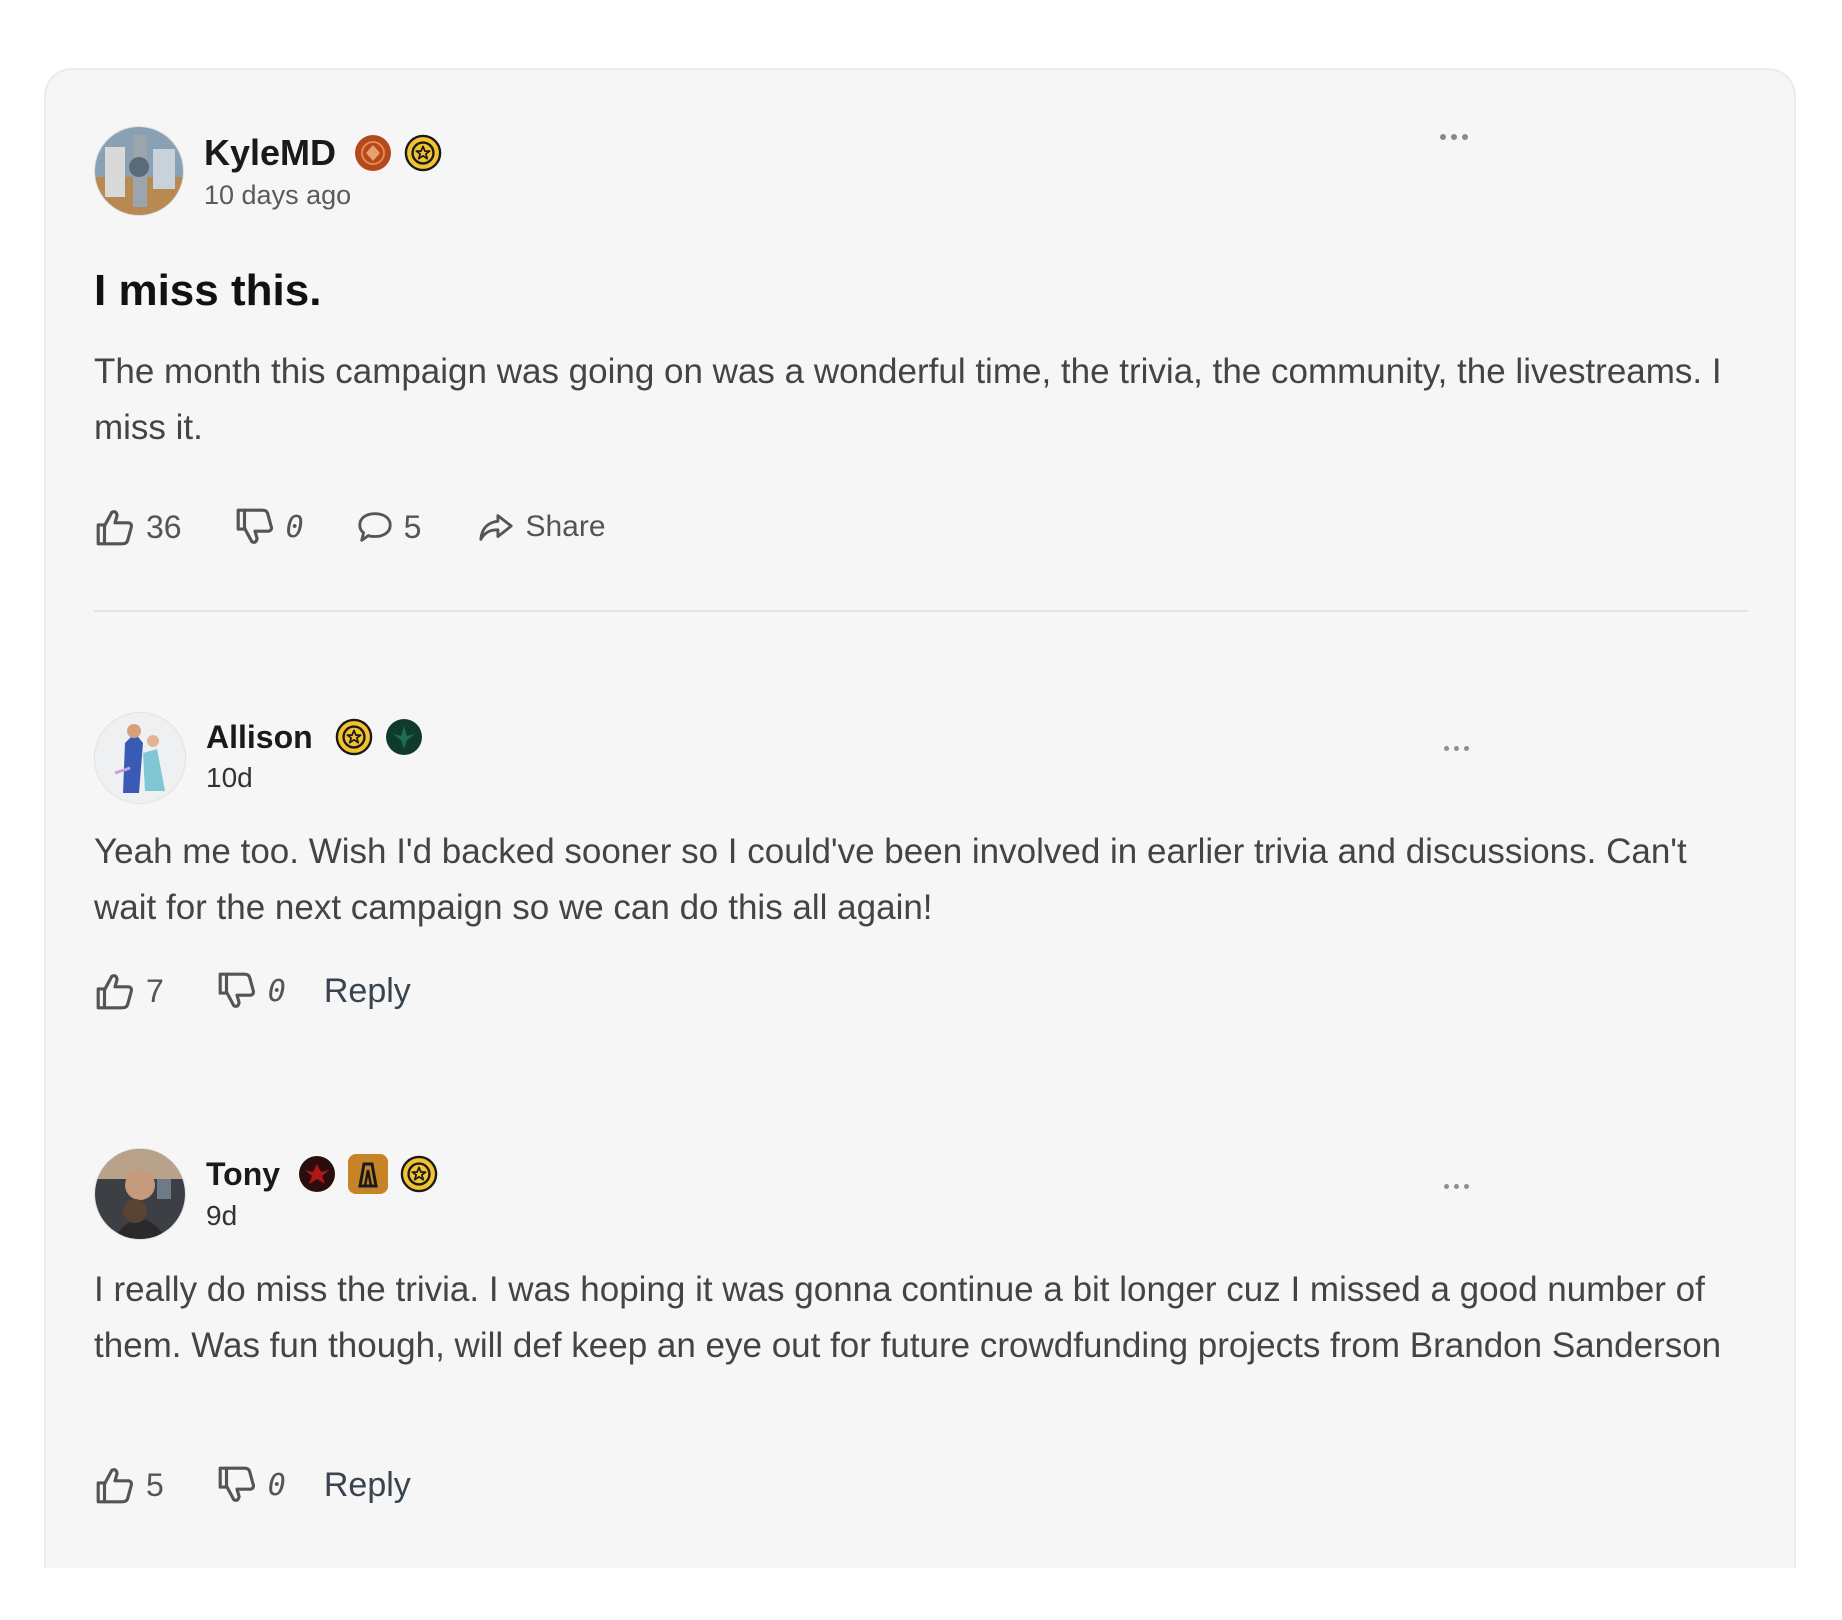 Image resolution: width=1842 pixels, height=1620 pixels. What do you see at coordinates (412, 526) in the screenshot?
I see `comment-count: 5` at bounding box center [412, 526].